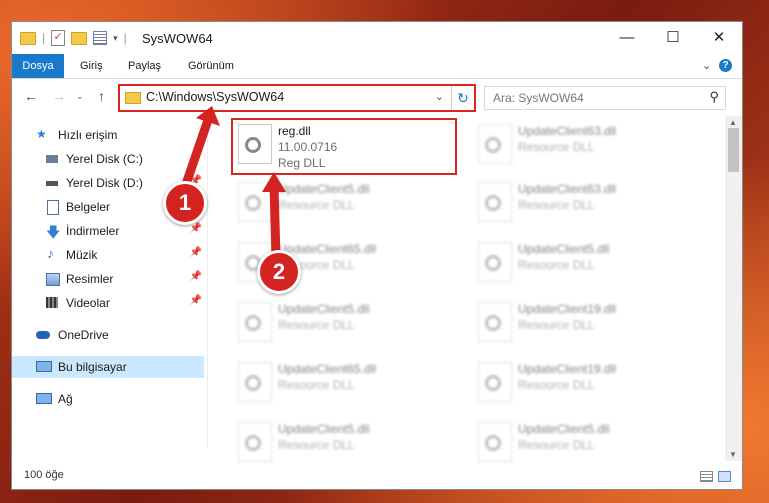 Image resolution: width=769 pixels, height=503 pixels. I want to click on step-badge-1: 1, so click(185, 203).